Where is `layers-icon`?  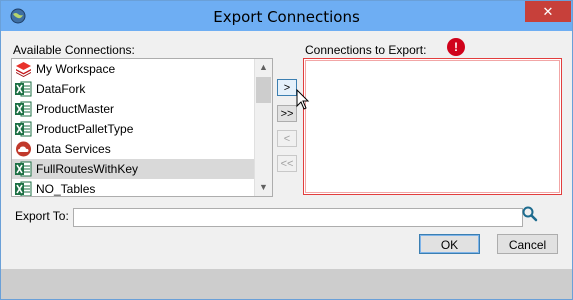
layers-icon is located at coordinates (23, 69).